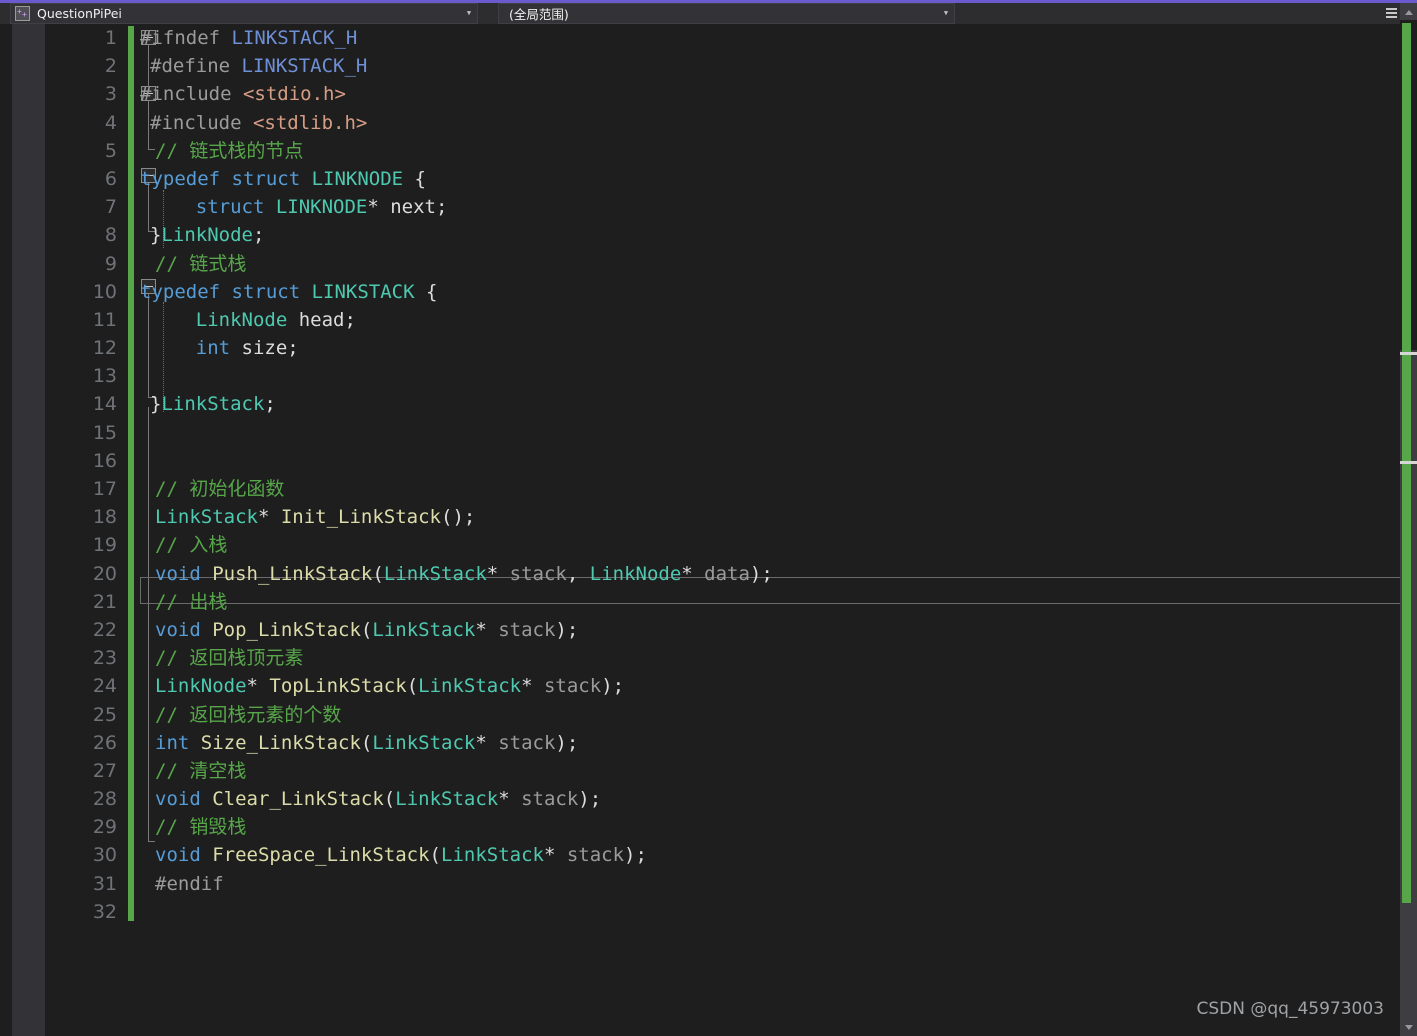  What do you see at coordinates (708, 545) in the screenshot?
I see `code-line-row: 19 // 入栈` at bounding box center [708, 545].